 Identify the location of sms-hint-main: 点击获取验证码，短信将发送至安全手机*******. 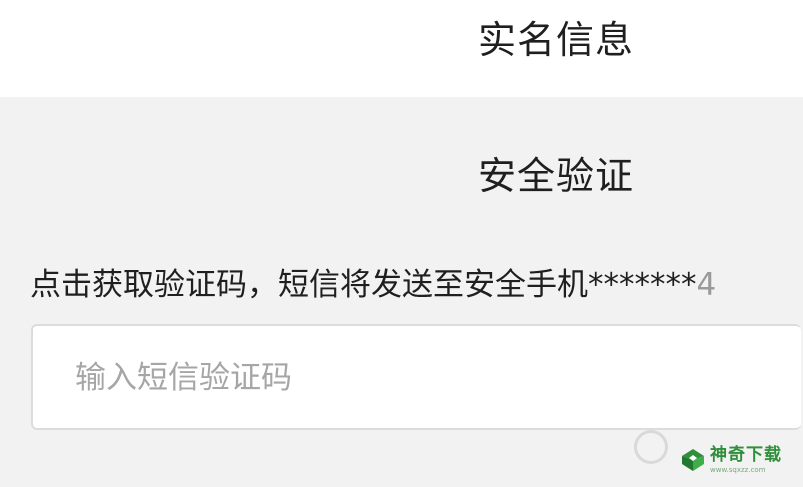
(363, 285).